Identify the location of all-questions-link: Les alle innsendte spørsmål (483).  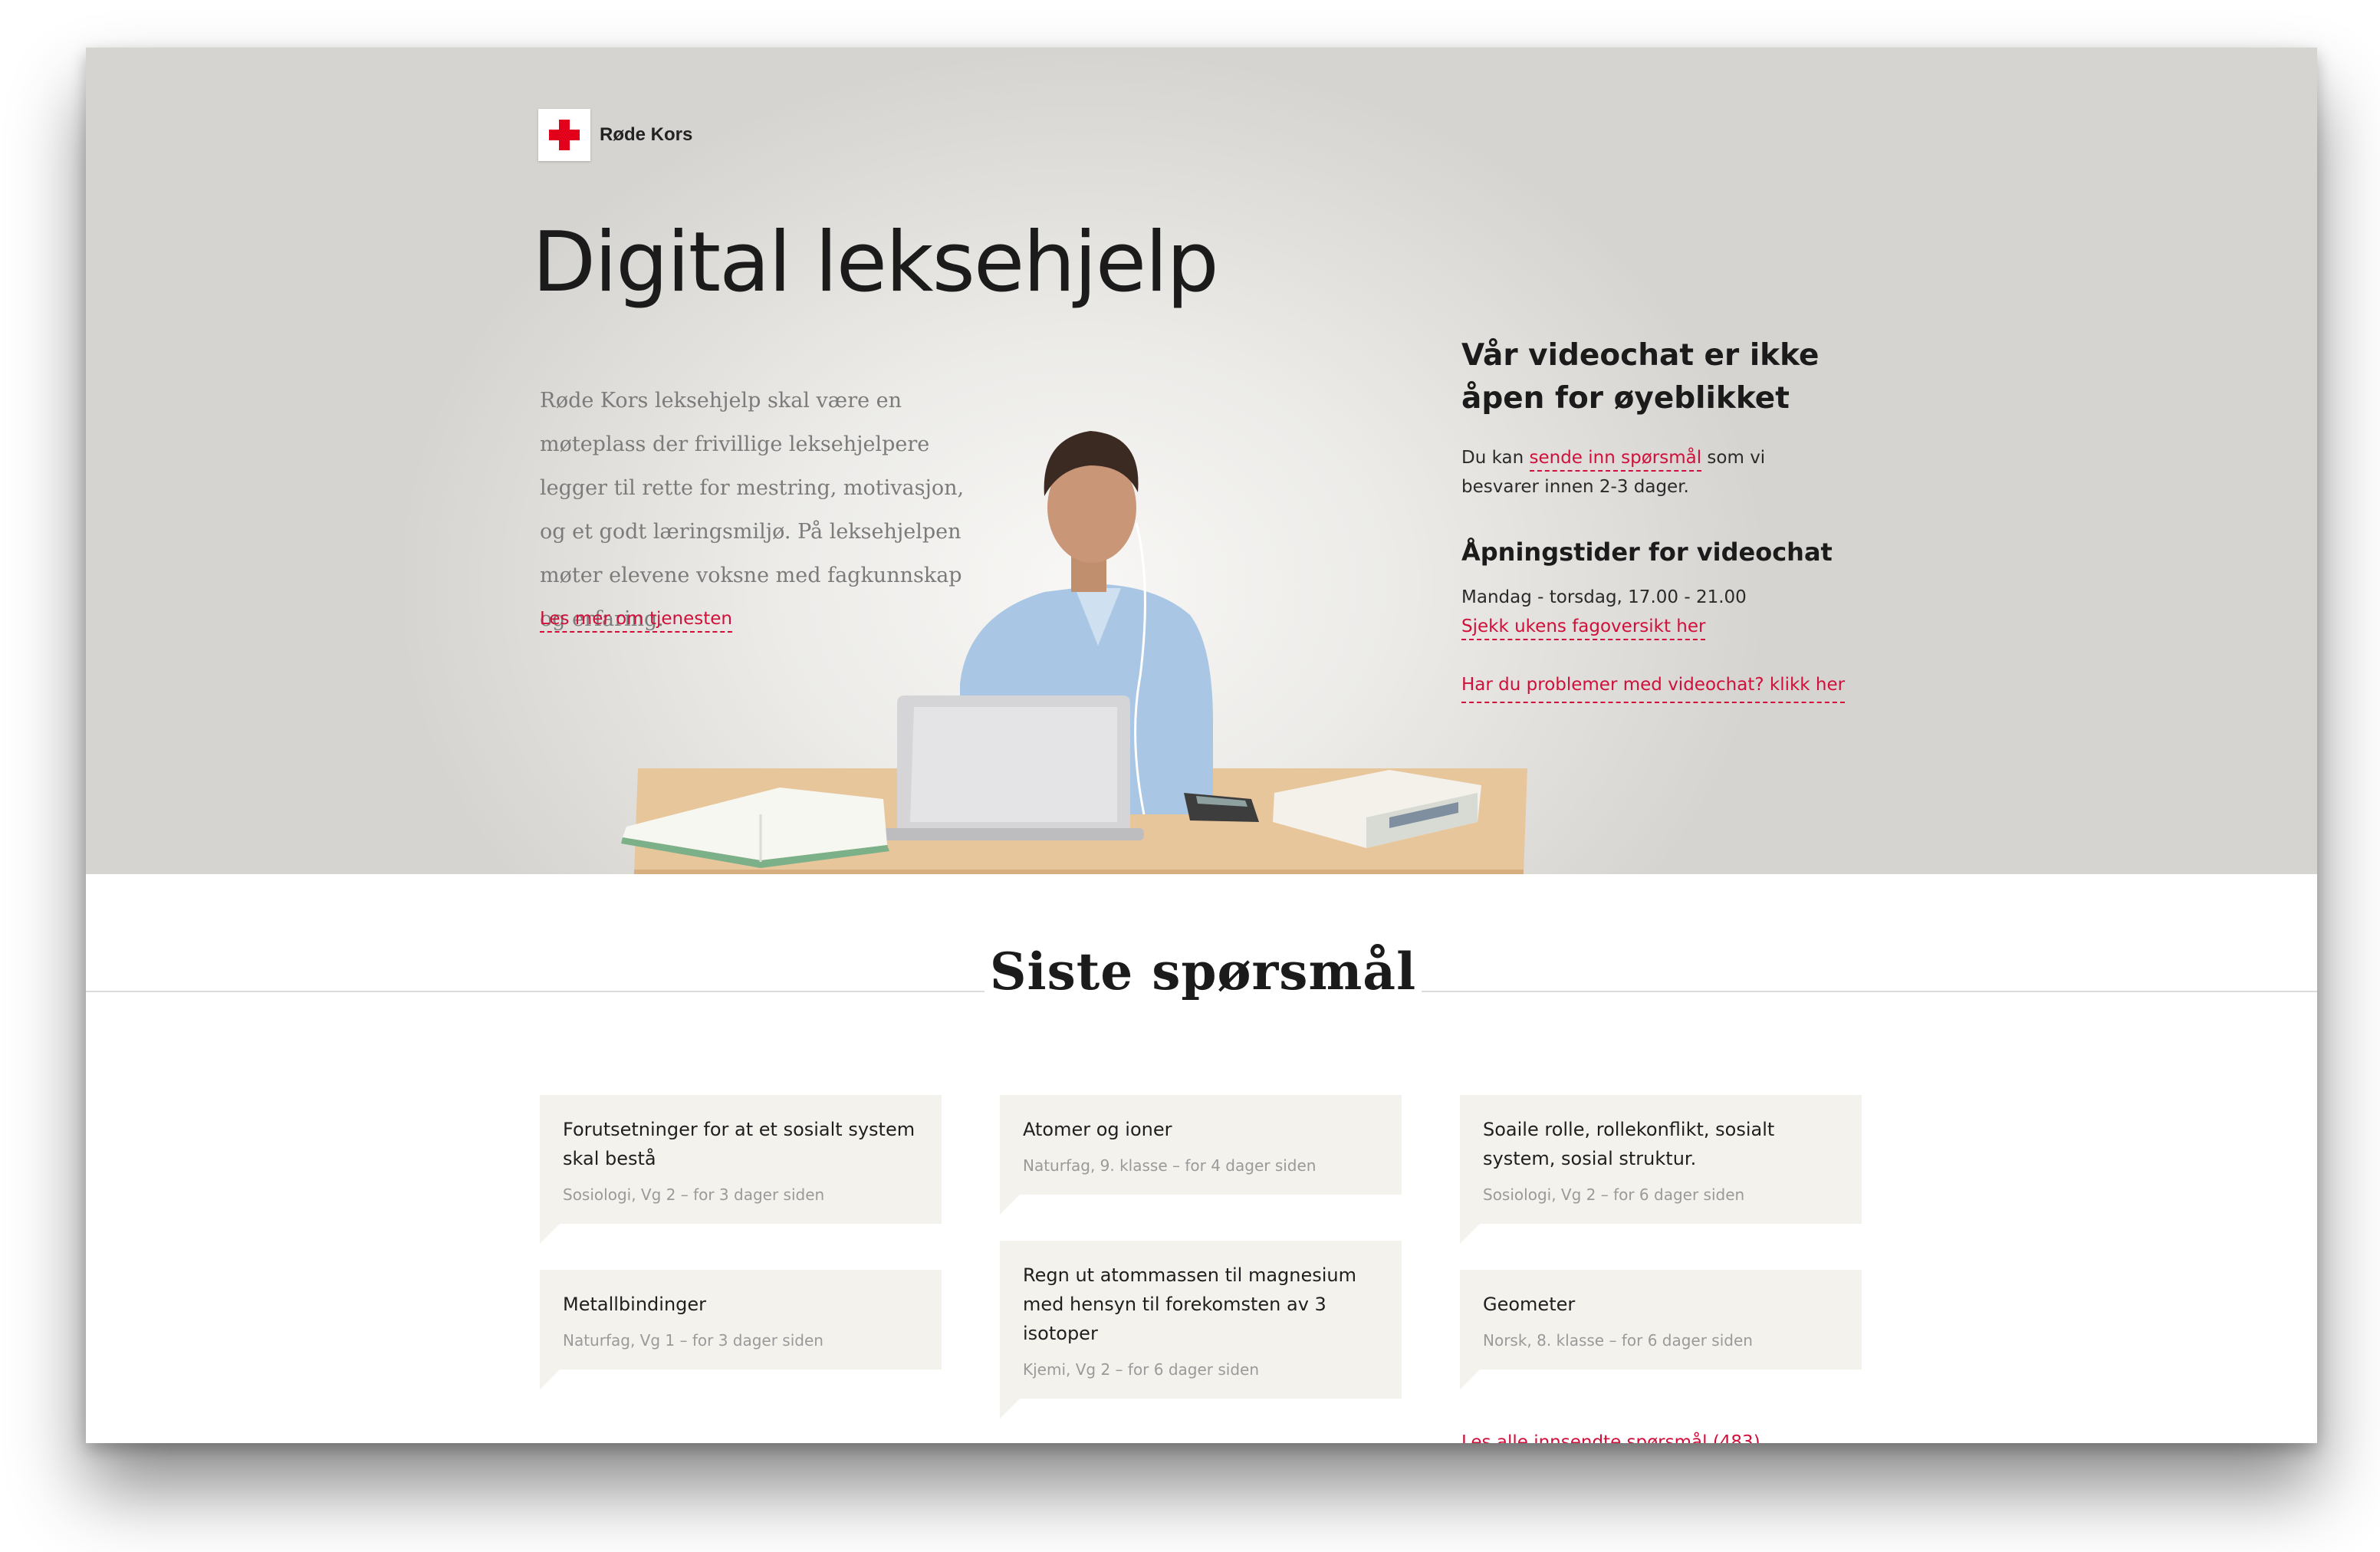
(1611, 1437).